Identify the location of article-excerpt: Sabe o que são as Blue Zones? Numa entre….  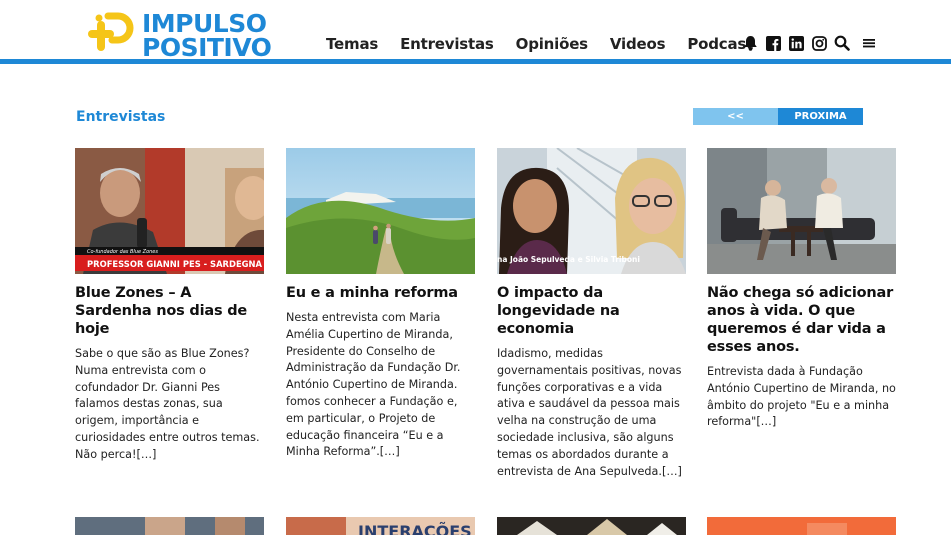
(167, 404).